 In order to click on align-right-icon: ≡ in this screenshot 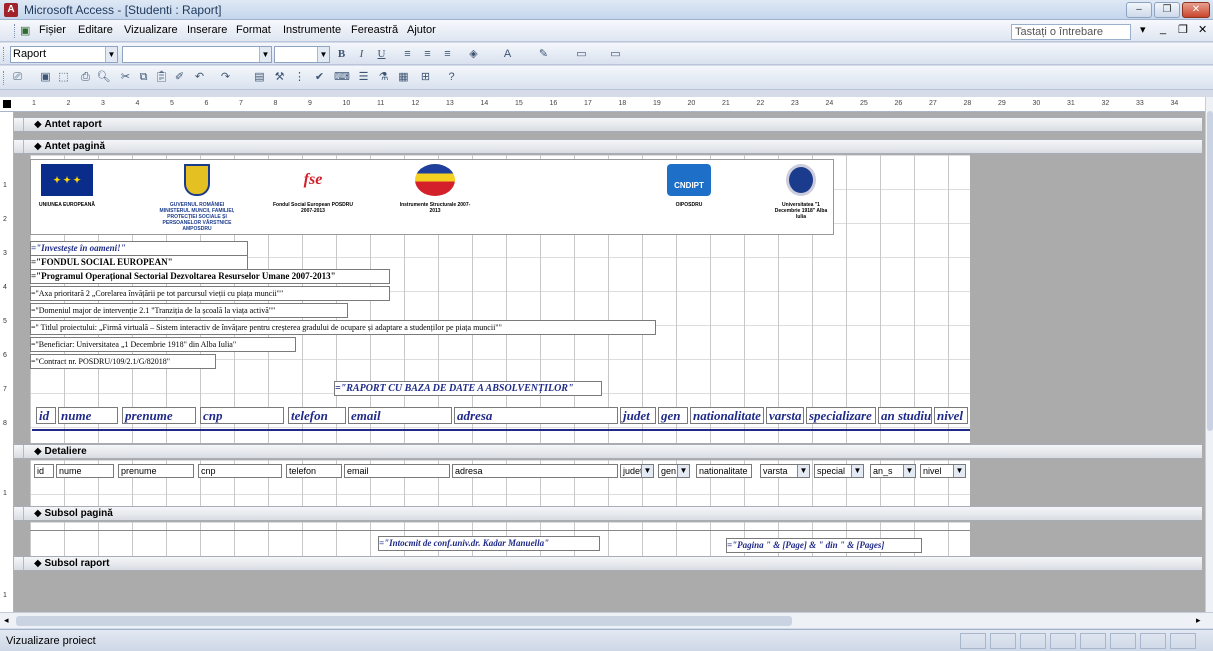, I will do `click(447, 54)`.